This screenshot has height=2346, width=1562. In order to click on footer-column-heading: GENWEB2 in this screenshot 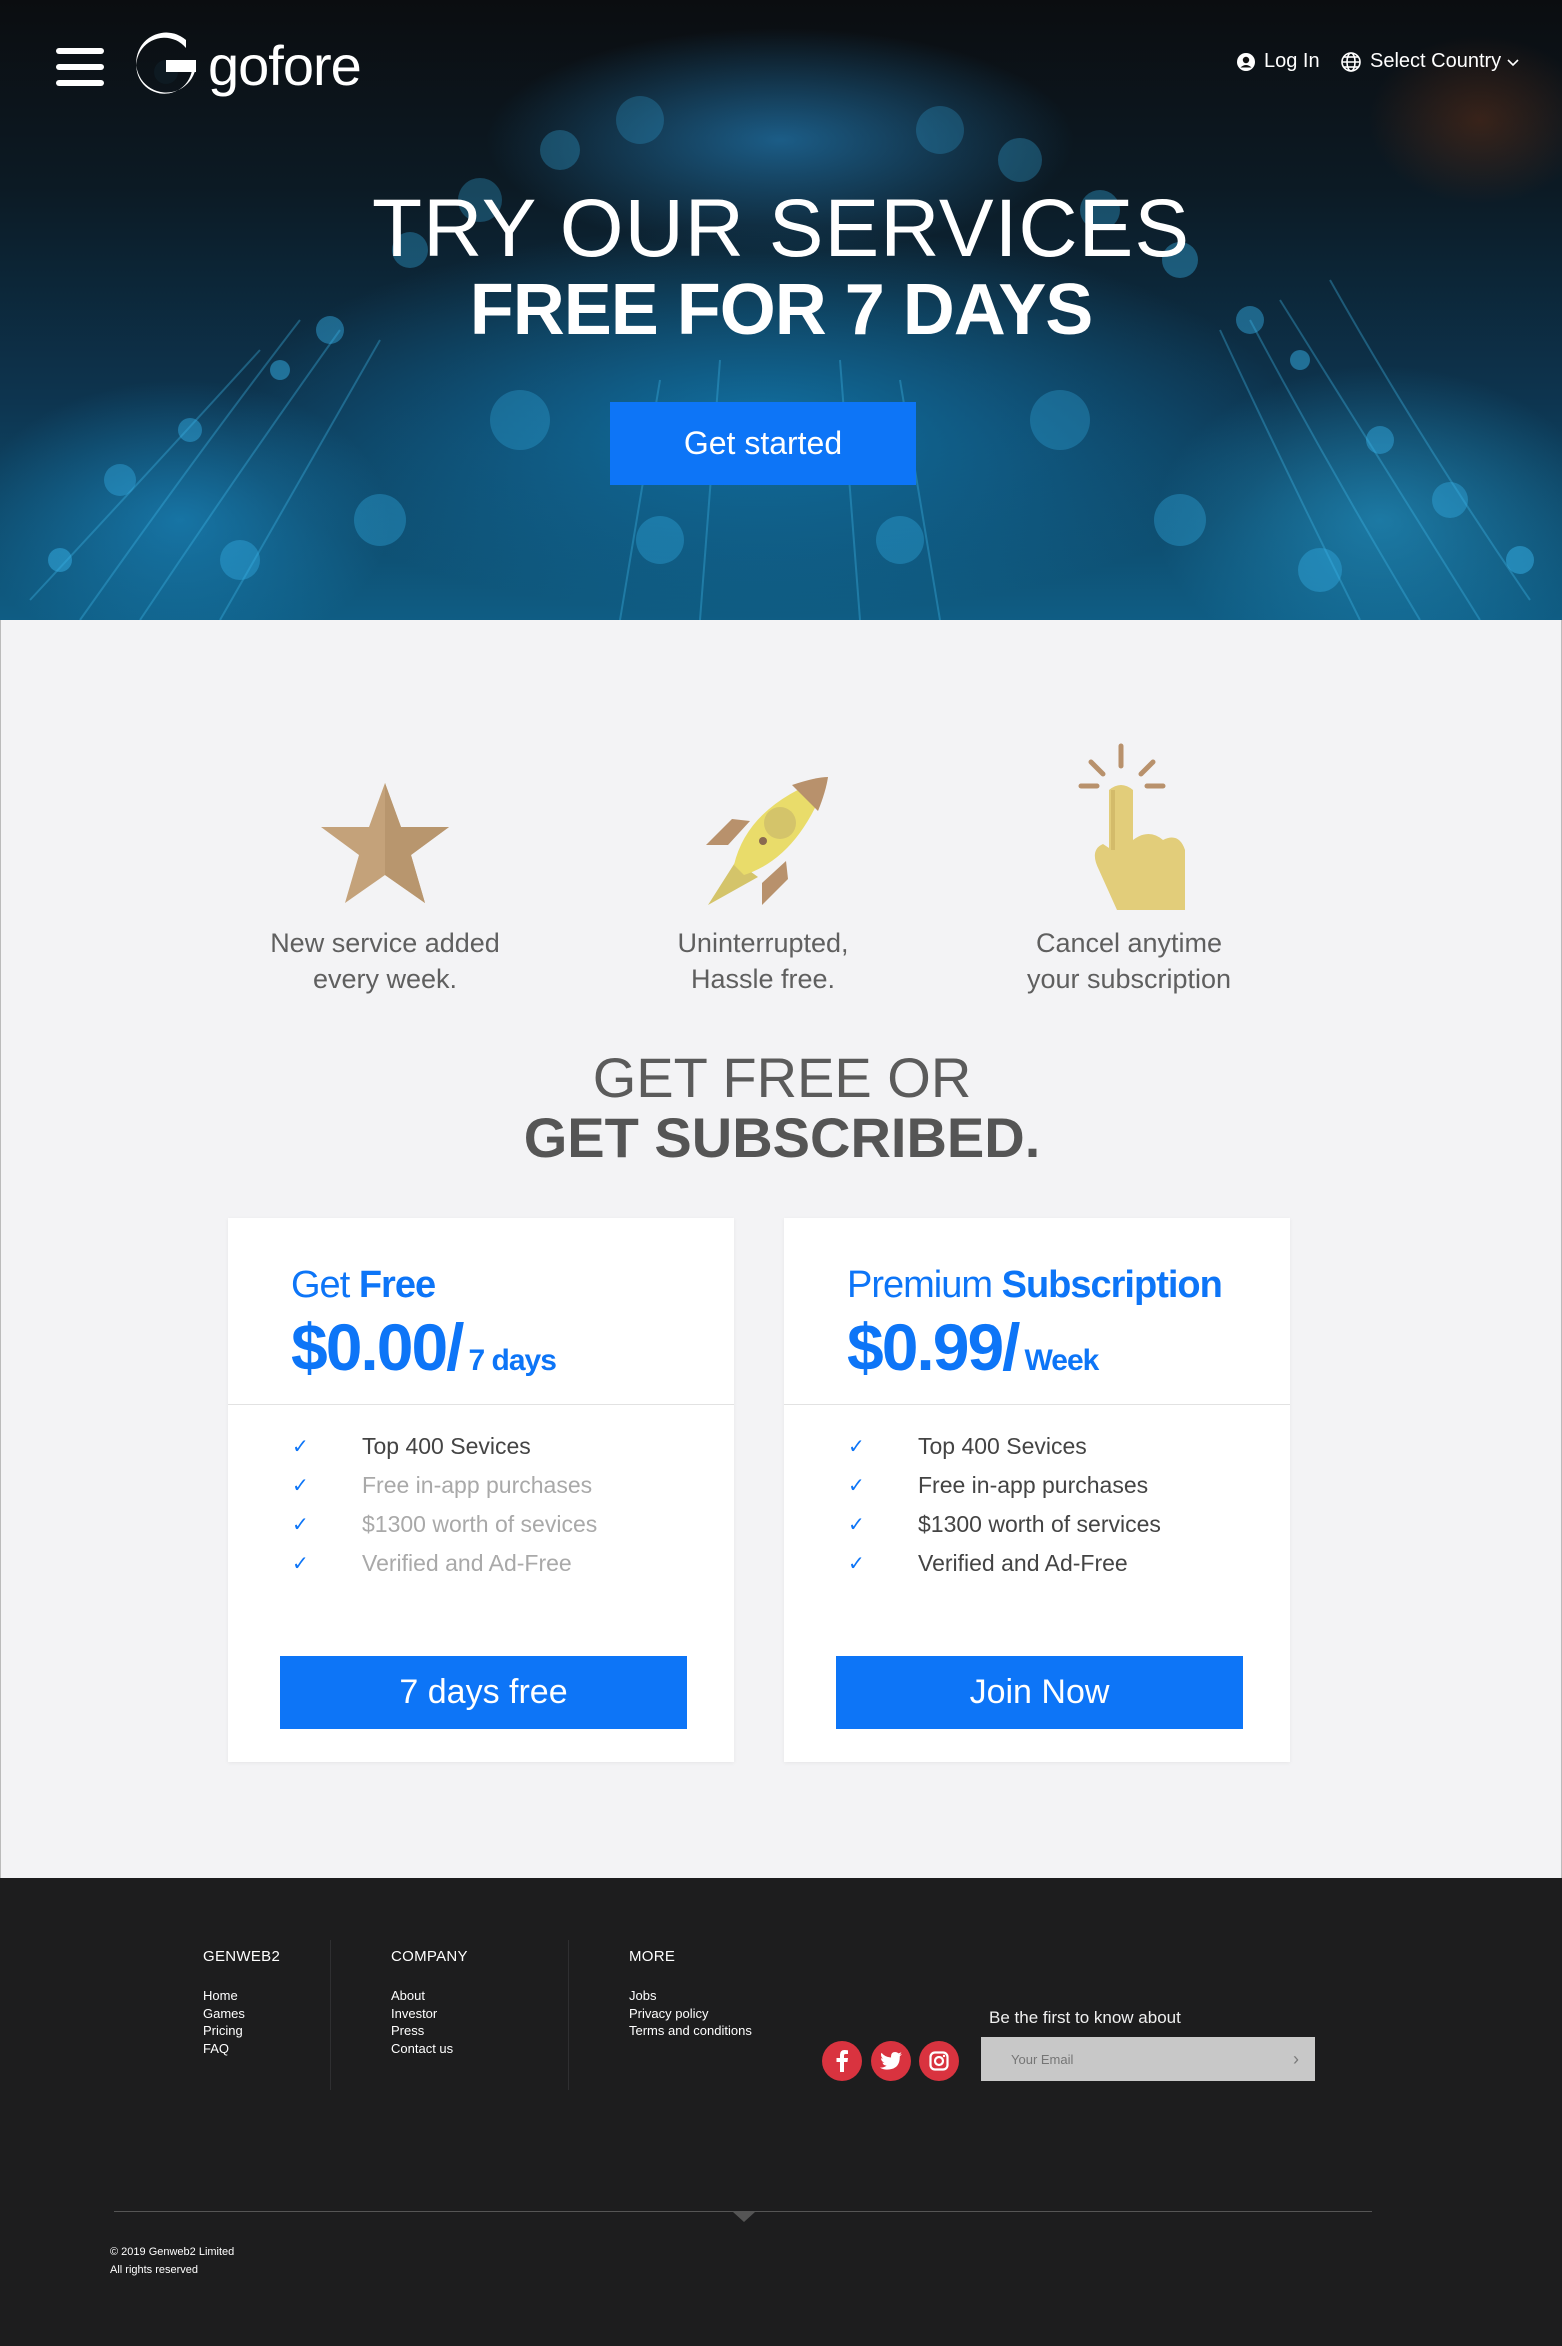, I will do `click(242, 1956)`.